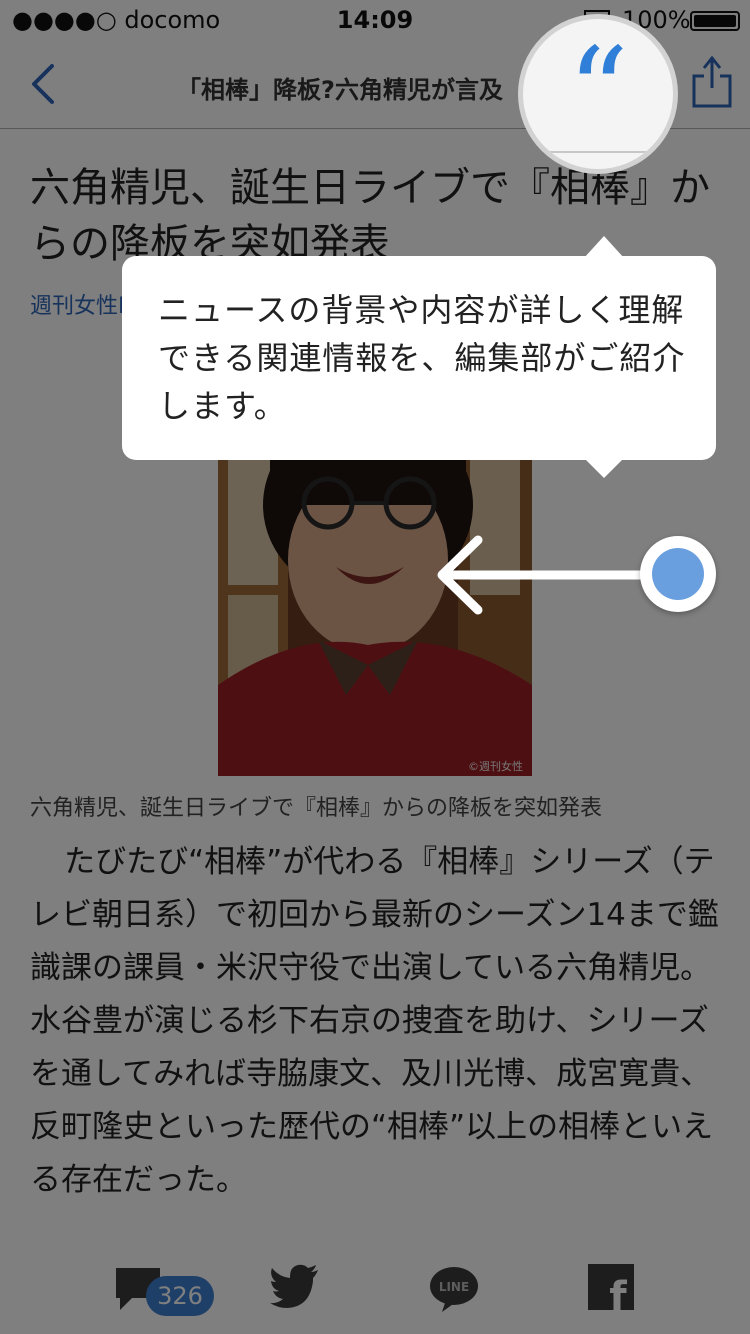 The image size is (750, 1334). I want to click on tooltip-pointer-down, so click(604, 468).